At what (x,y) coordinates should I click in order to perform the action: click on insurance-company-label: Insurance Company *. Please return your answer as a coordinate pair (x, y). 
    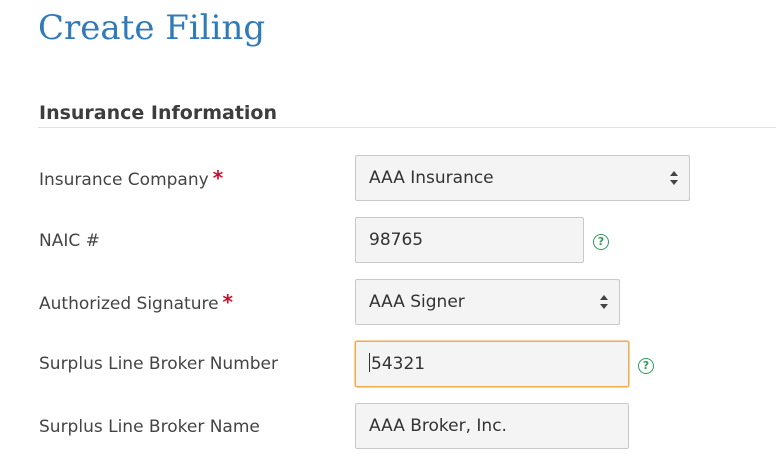
    Looking at the image, I should click on (131, 179).